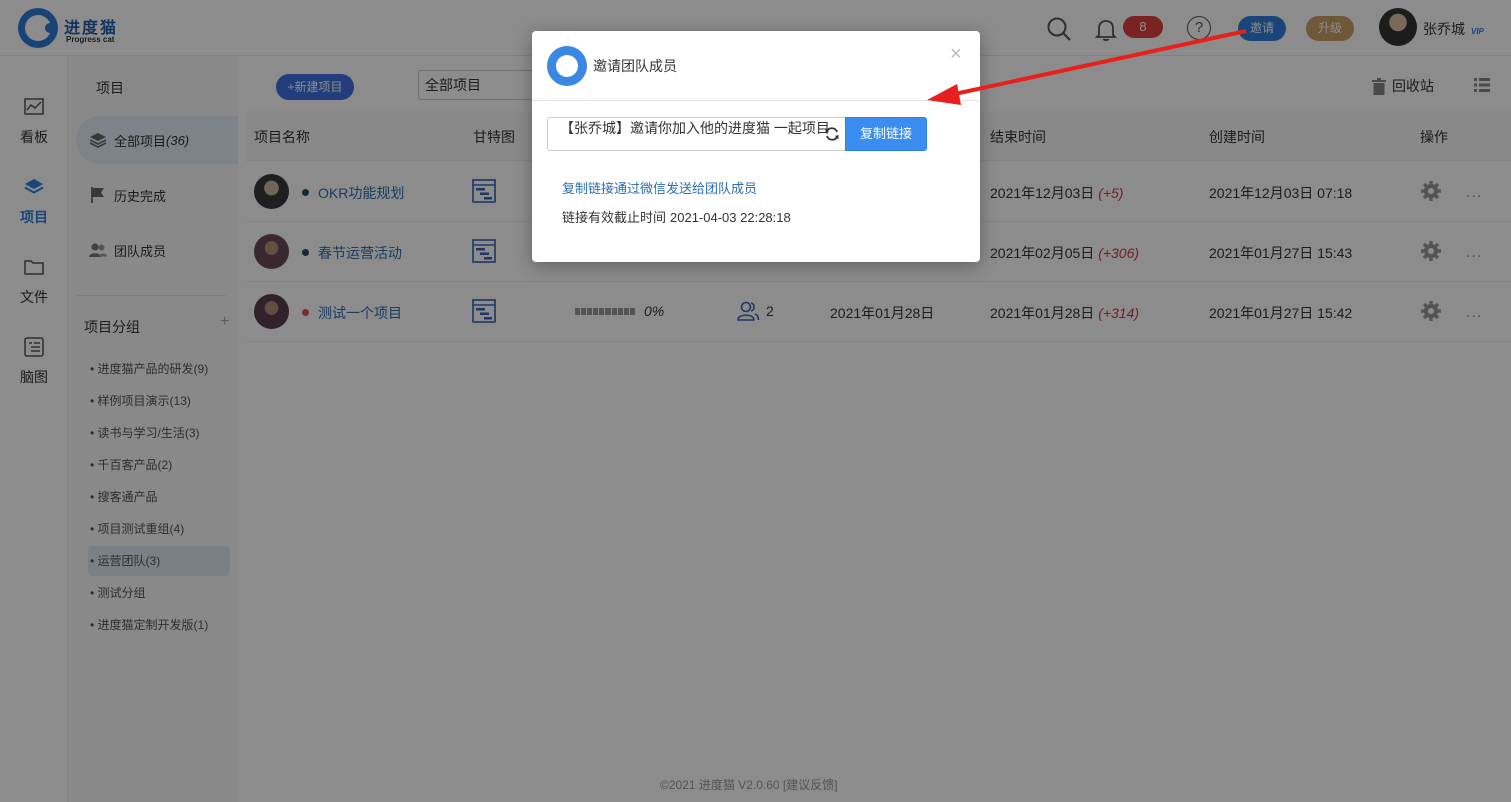 This screenshot has height=802, width=1511. Describe the element at coordinates (730, 217) in the screenshot. I see `expiry-time: 2021-04-03 22:28:18` at that location.